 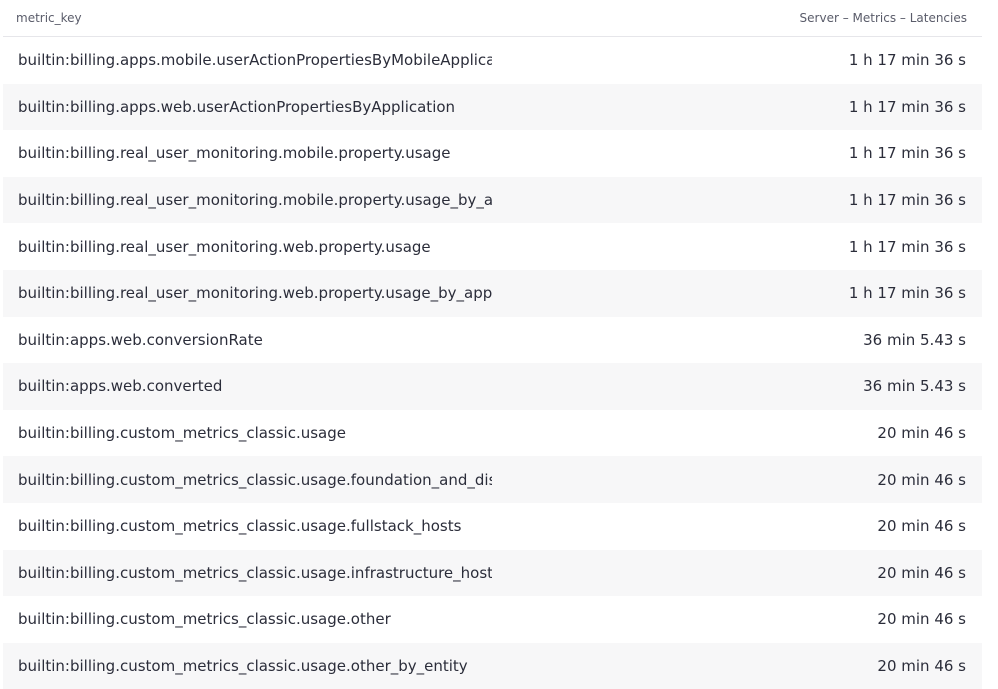 What do you see at coordinates (49, 18) in the screenshot?
I see `column-header-metric-key: metric_key` at bounding box center [49, 18].